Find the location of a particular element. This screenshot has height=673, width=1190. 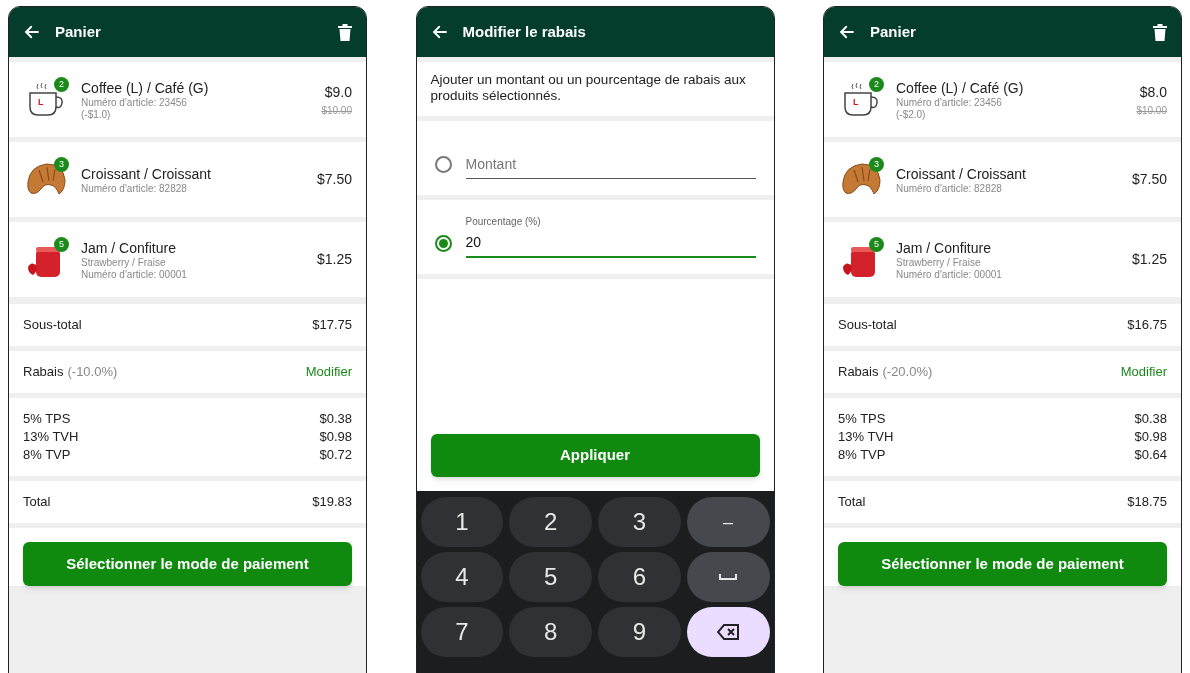

apply-button: Appliquer is located at coordinates (595, 455).